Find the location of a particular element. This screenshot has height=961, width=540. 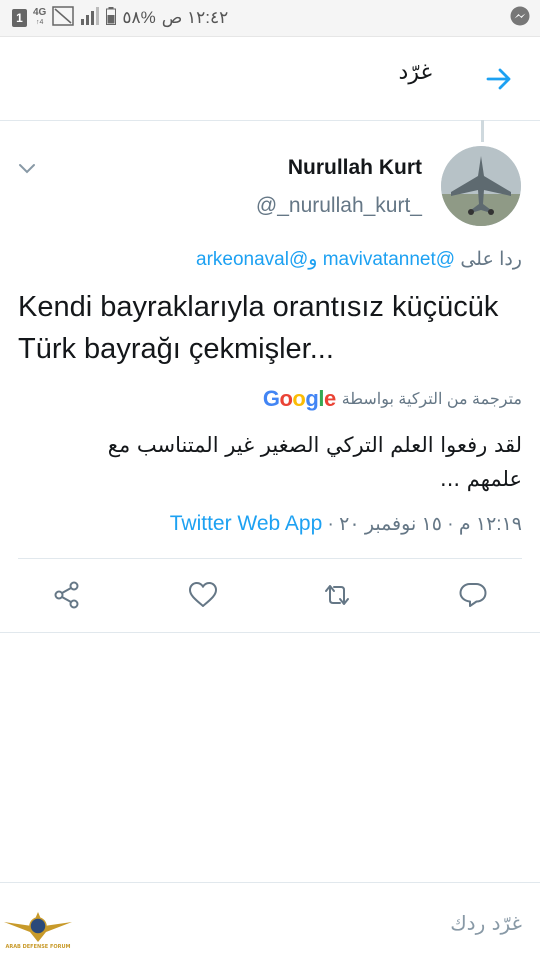

display-name: Nurullah Kurt is located at coordinates (355, 168).